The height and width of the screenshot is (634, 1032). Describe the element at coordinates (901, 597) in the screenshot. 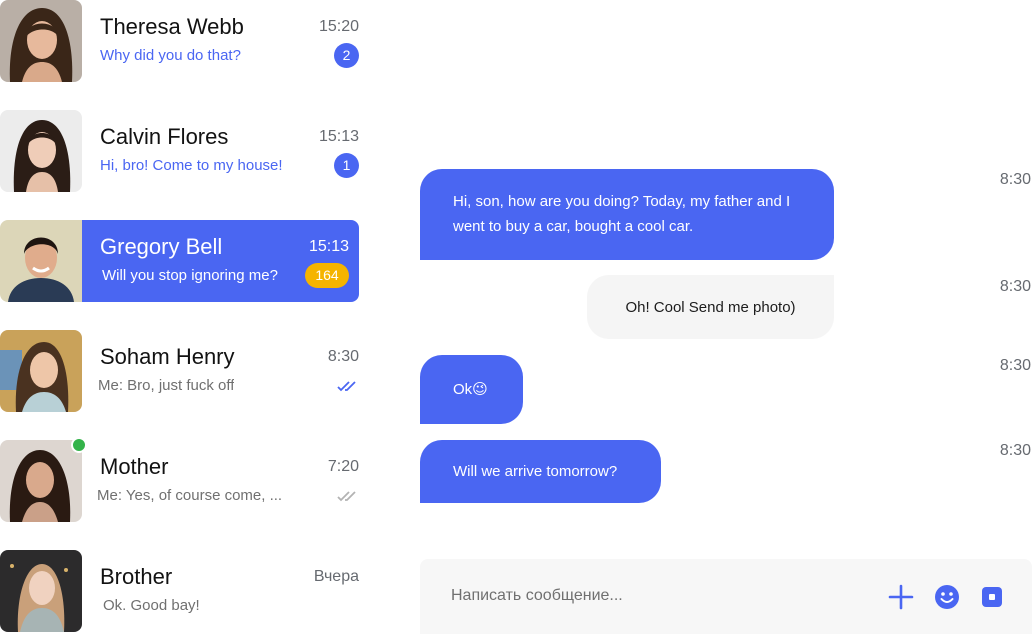

I see `plus-icon` at that location.